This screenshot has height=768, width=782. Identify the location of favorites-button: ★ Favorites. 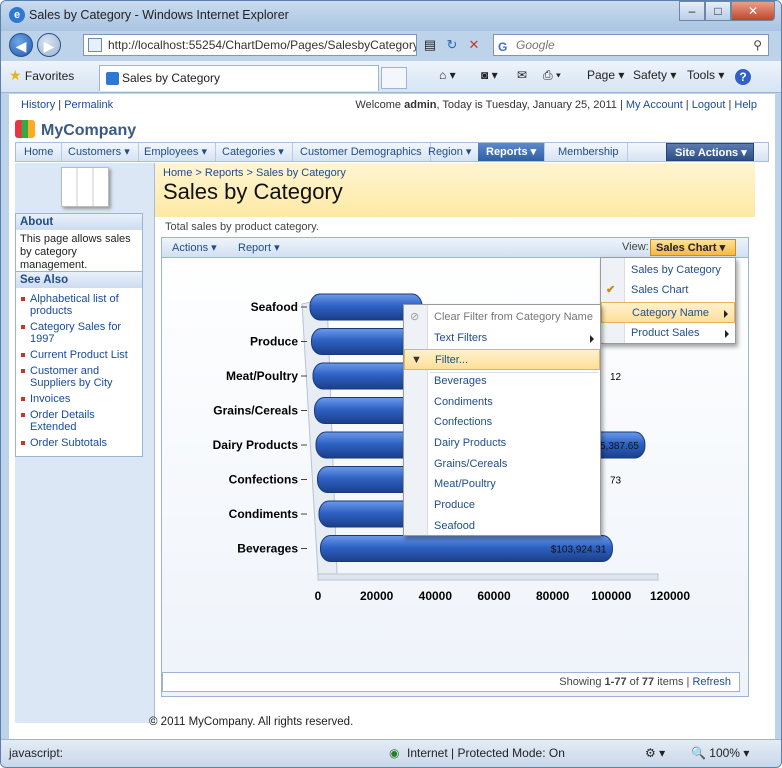
(41, 75).